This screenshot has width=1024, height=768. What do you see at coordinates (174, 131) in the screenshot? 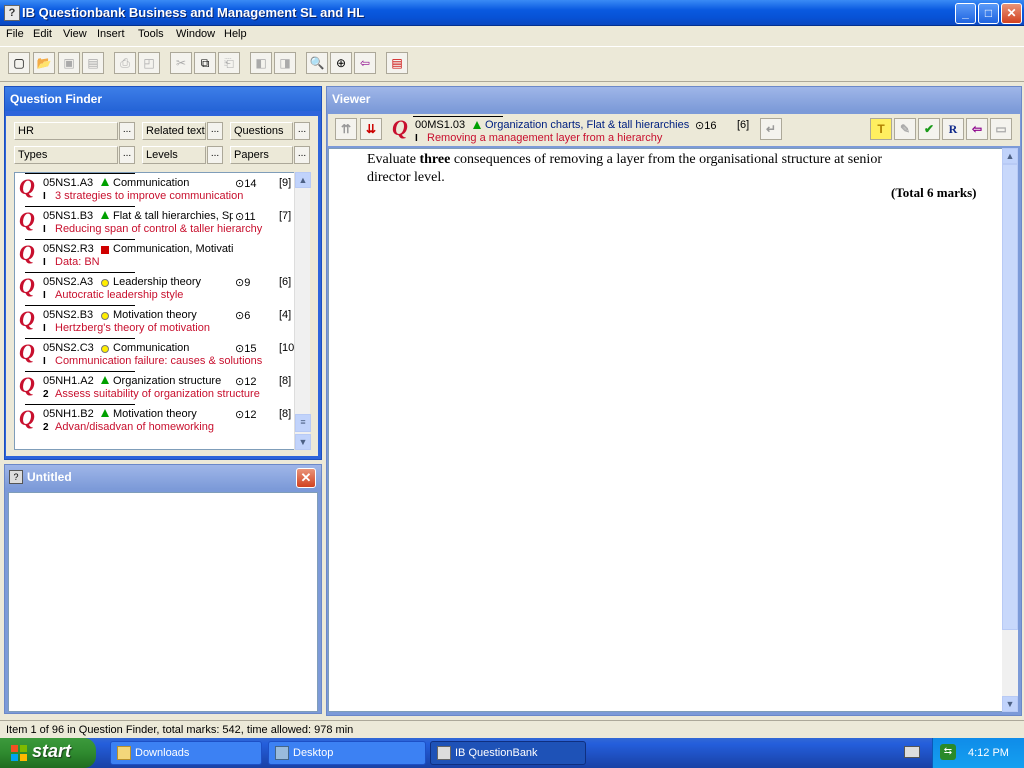
I see `related-text-filter: Related text` at bounding box center [174, 131].